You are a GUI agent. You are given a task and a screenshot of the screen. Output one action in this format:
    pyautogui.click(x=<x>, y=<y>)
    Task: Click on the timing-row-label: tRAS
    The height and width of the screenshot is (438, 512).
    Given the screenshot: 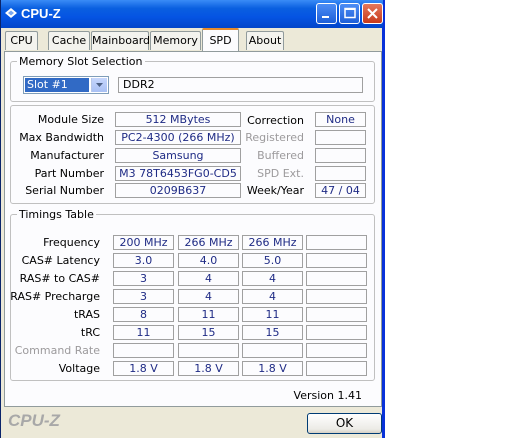 What is the action you would take?
    pyautogui.click(x=86, y=314)
    